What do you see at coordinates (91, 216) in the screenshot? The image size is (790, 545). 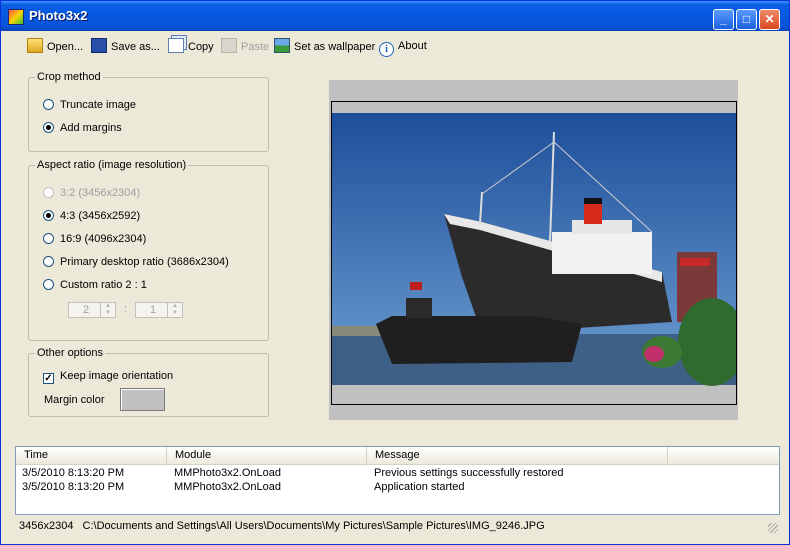 I see `ratio-4-3-radio: 4:3 (3456x2592)` at bounding box center [91, 216].